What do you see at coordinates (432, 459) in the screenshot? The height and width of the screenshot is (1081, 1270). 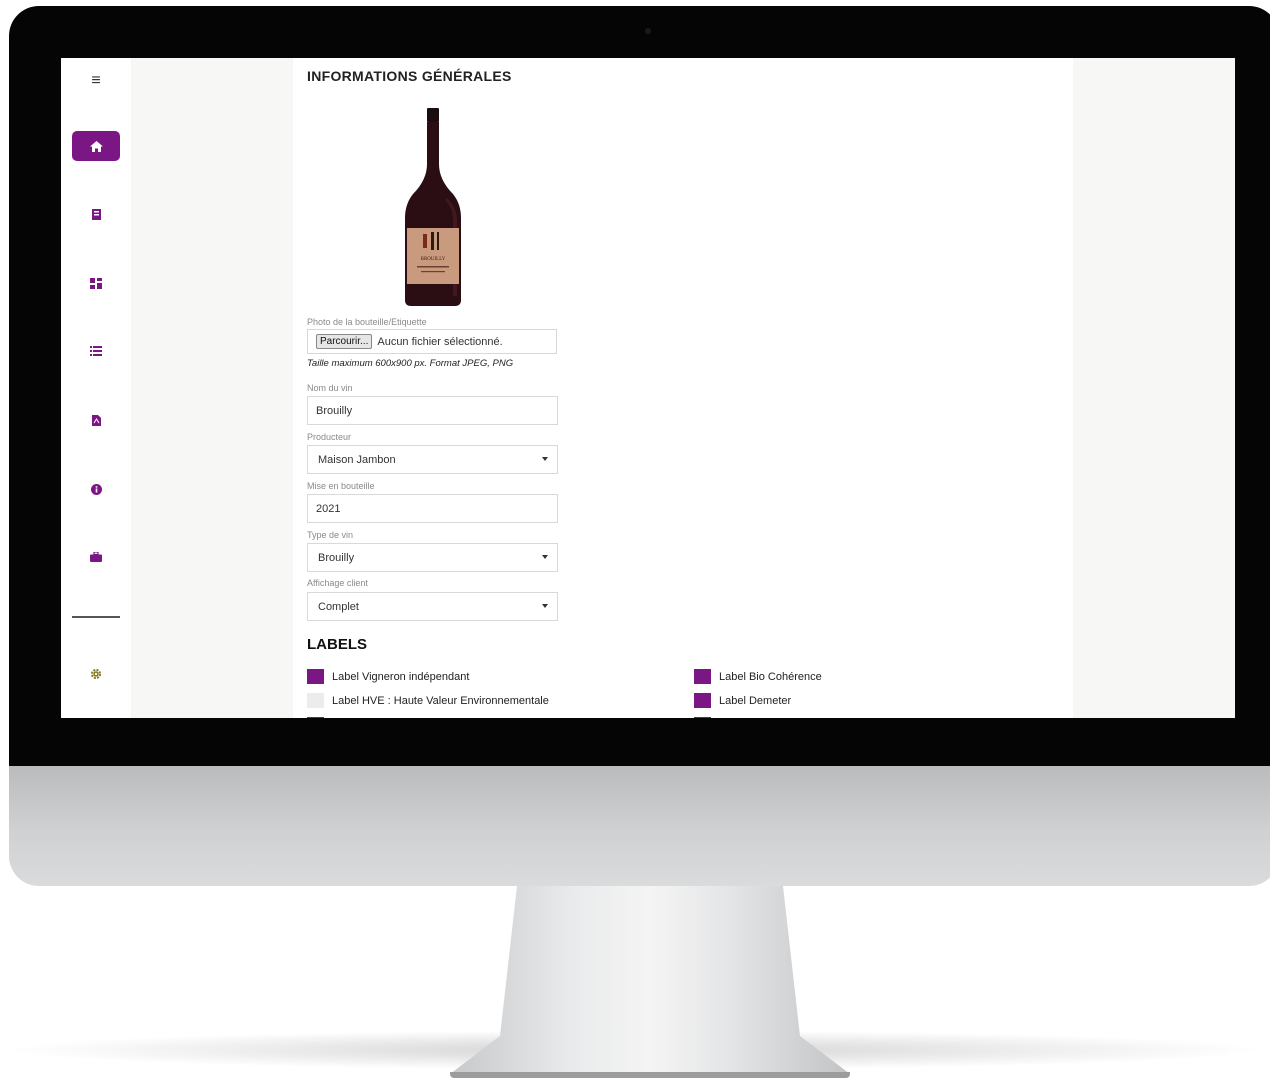 I see `producer-select: Maison Jambon` at bounding box center [432, 459].